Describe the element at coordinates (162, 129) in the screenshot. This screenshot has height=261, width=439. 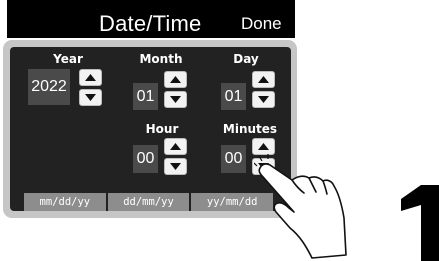
I see `hour-label: Hour` at that location.